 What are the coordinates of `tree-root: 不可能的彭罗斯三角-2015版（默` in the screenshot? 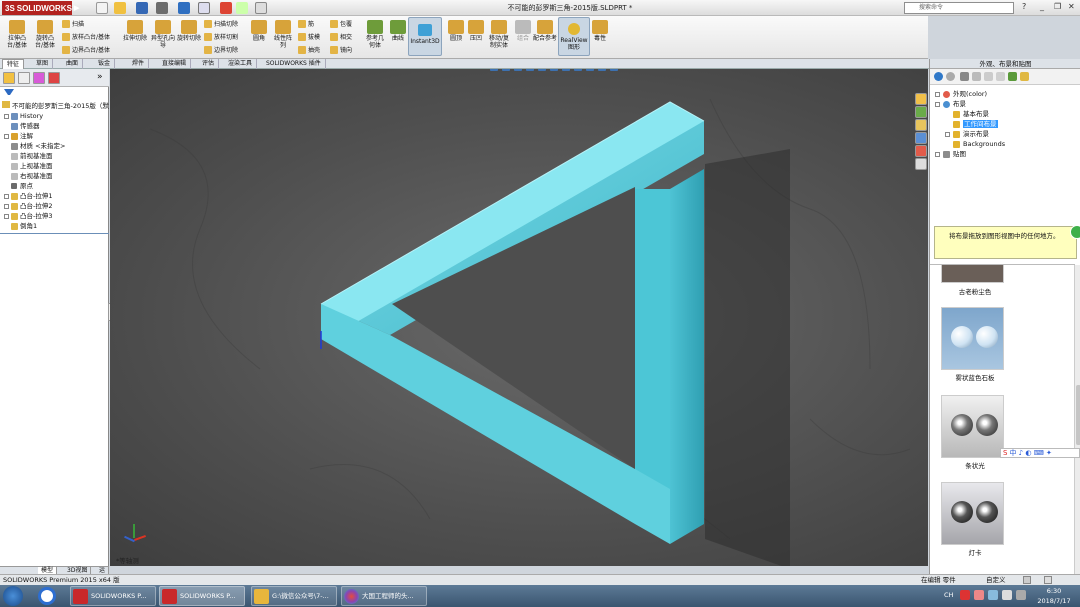 It's located at (55, 105).